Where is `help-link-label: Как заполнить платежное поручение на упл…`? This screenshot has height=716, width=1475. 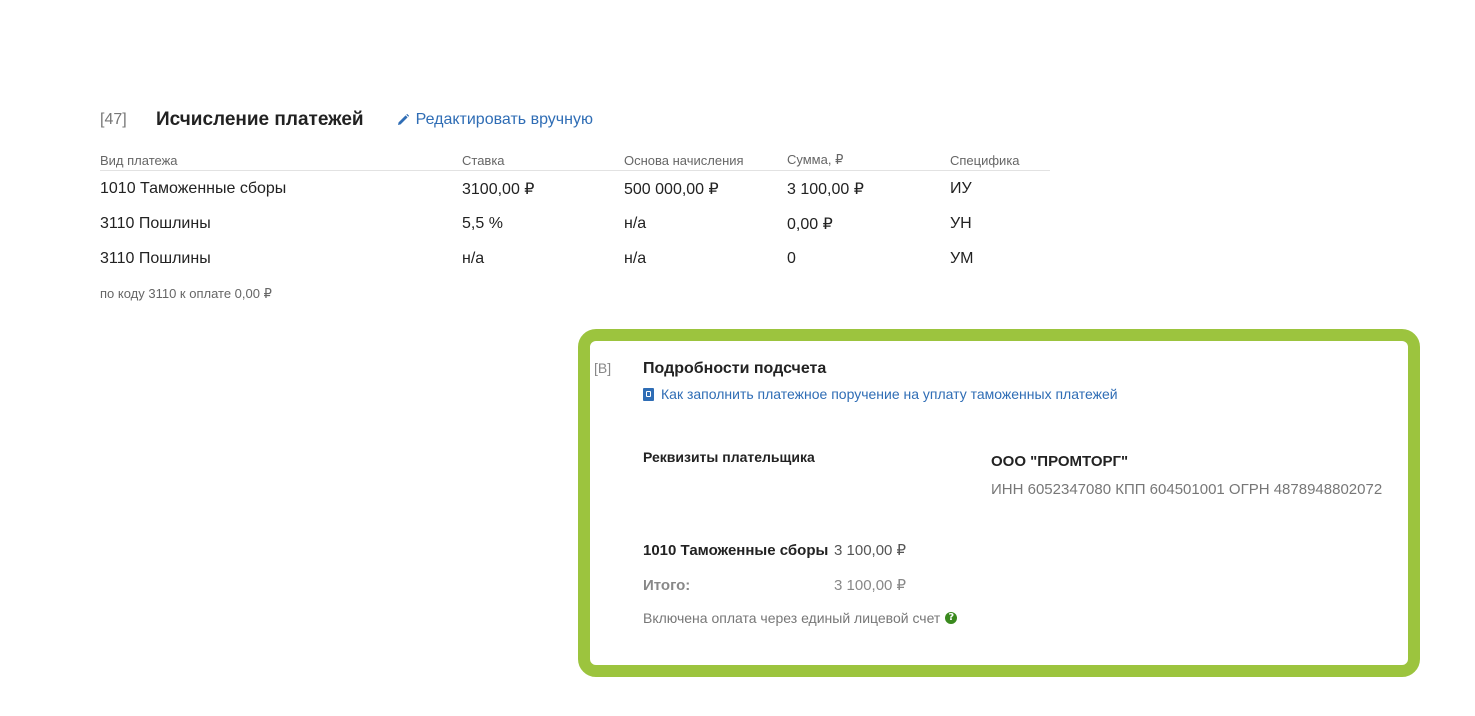
help-link-label: Как заполнить платежное поручение на упл… is located at coordinates (889, 394).